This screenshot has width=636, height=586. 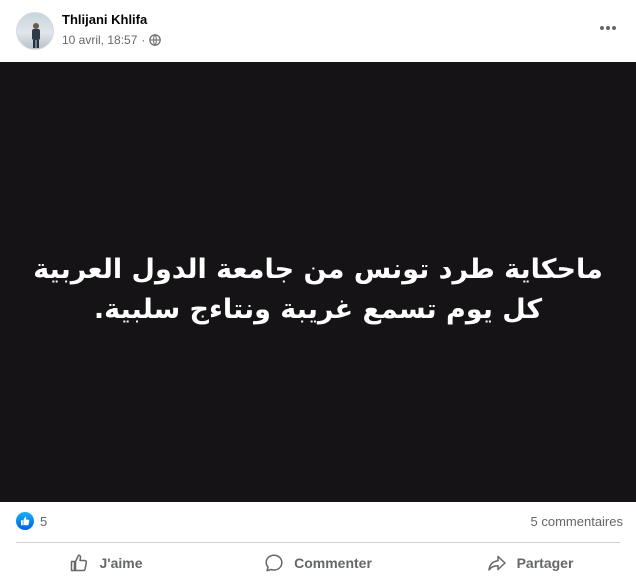 I want to click on share-button: Partager, so click(x=530, y=563).